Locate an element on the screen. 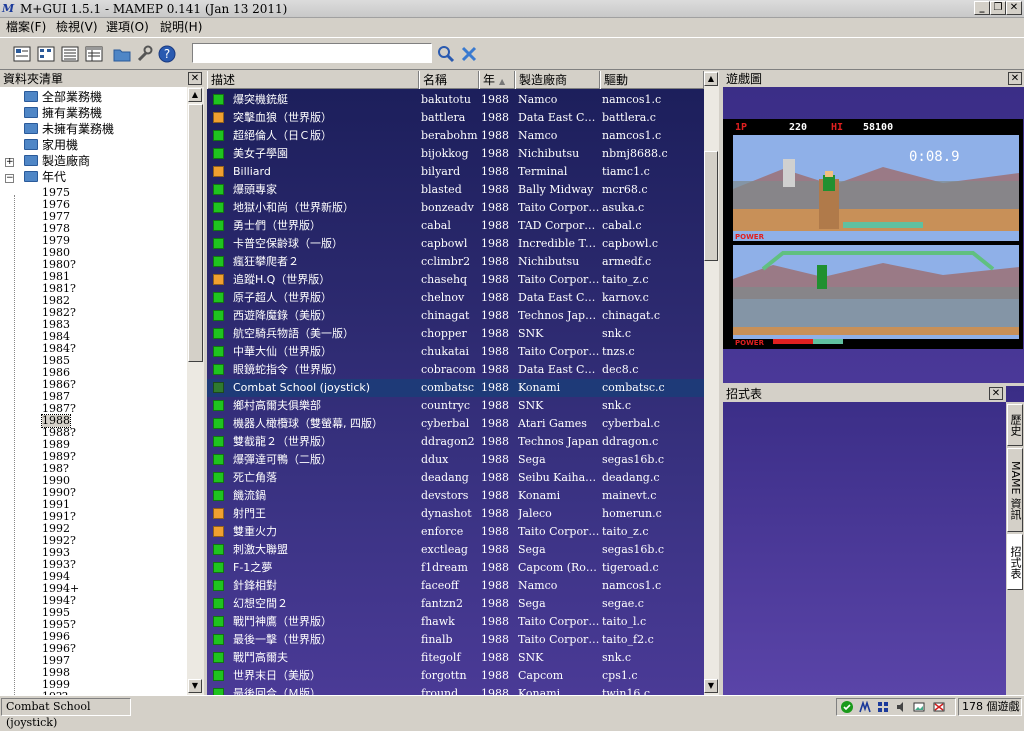 The width and height of the screenshot is (1024, 731). game-row: 爆頭專家 blasted 1988 Bally Midway mcr68.c is located at coordinates (455, 190).